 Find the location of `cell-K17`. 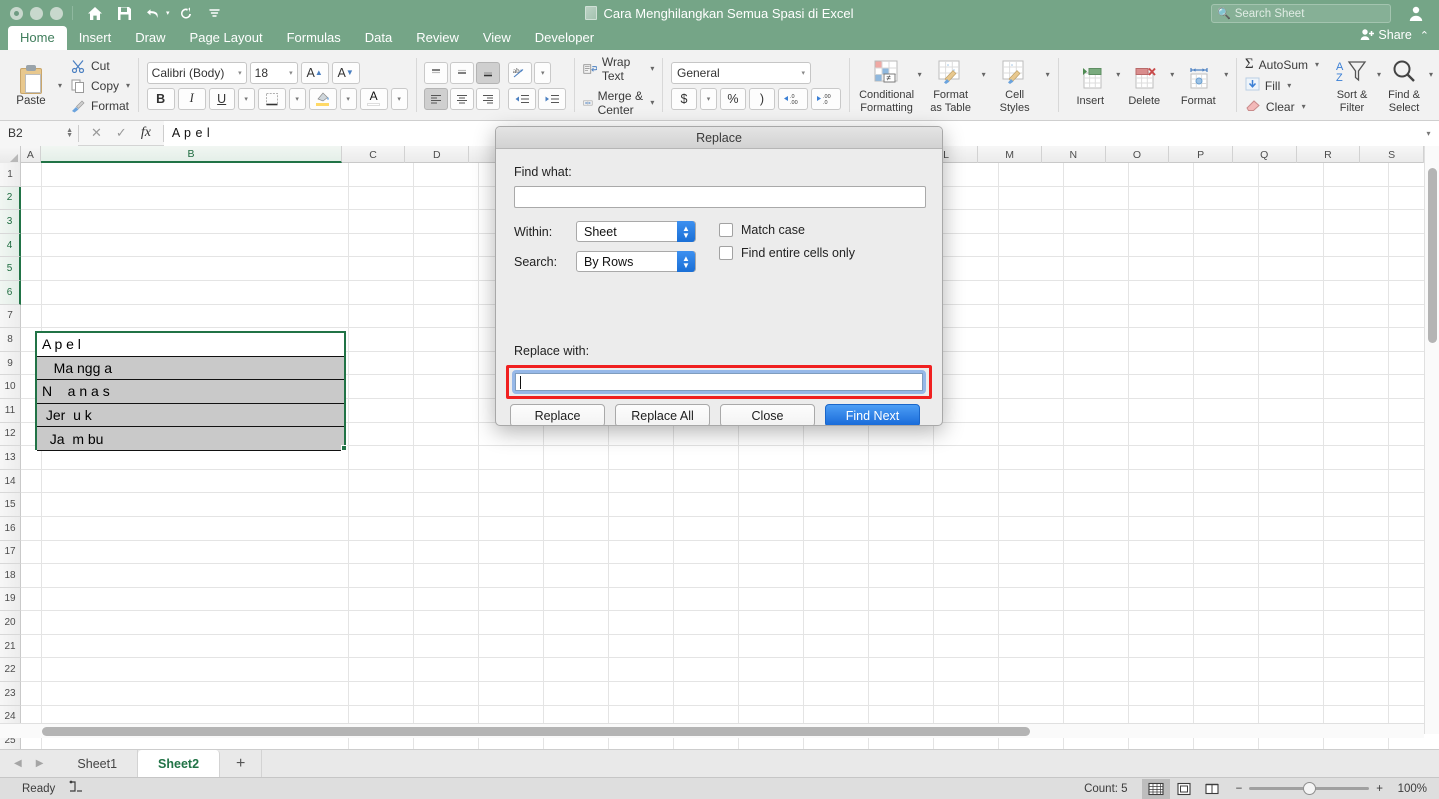

cell-K17 is located at coordinates (901, 552).